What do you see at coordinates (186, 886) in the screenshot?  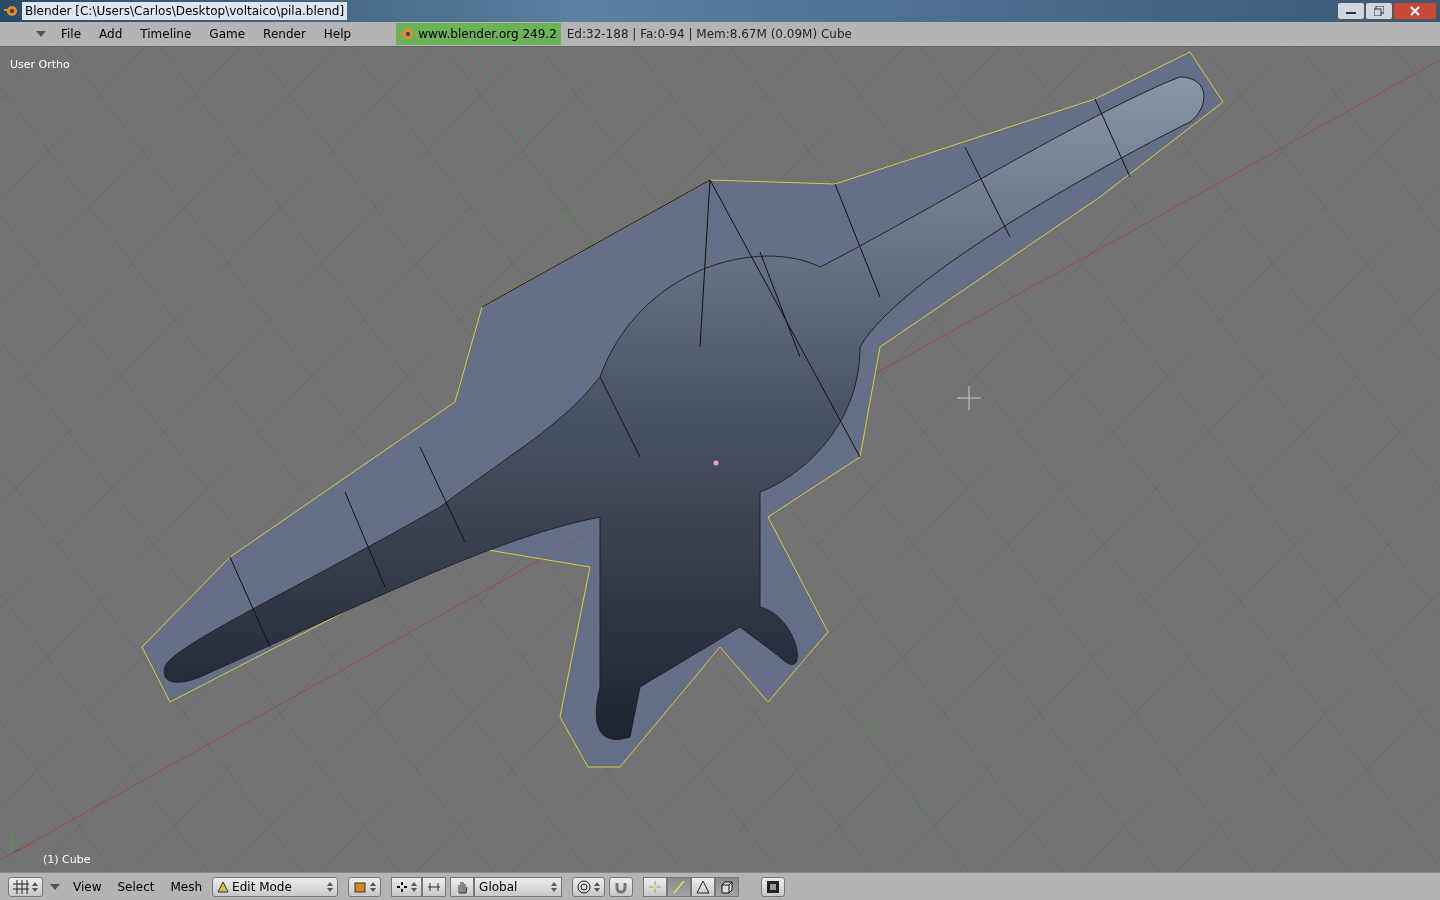 I see `menu-item: Mesh` at bounding box center [186, 886].